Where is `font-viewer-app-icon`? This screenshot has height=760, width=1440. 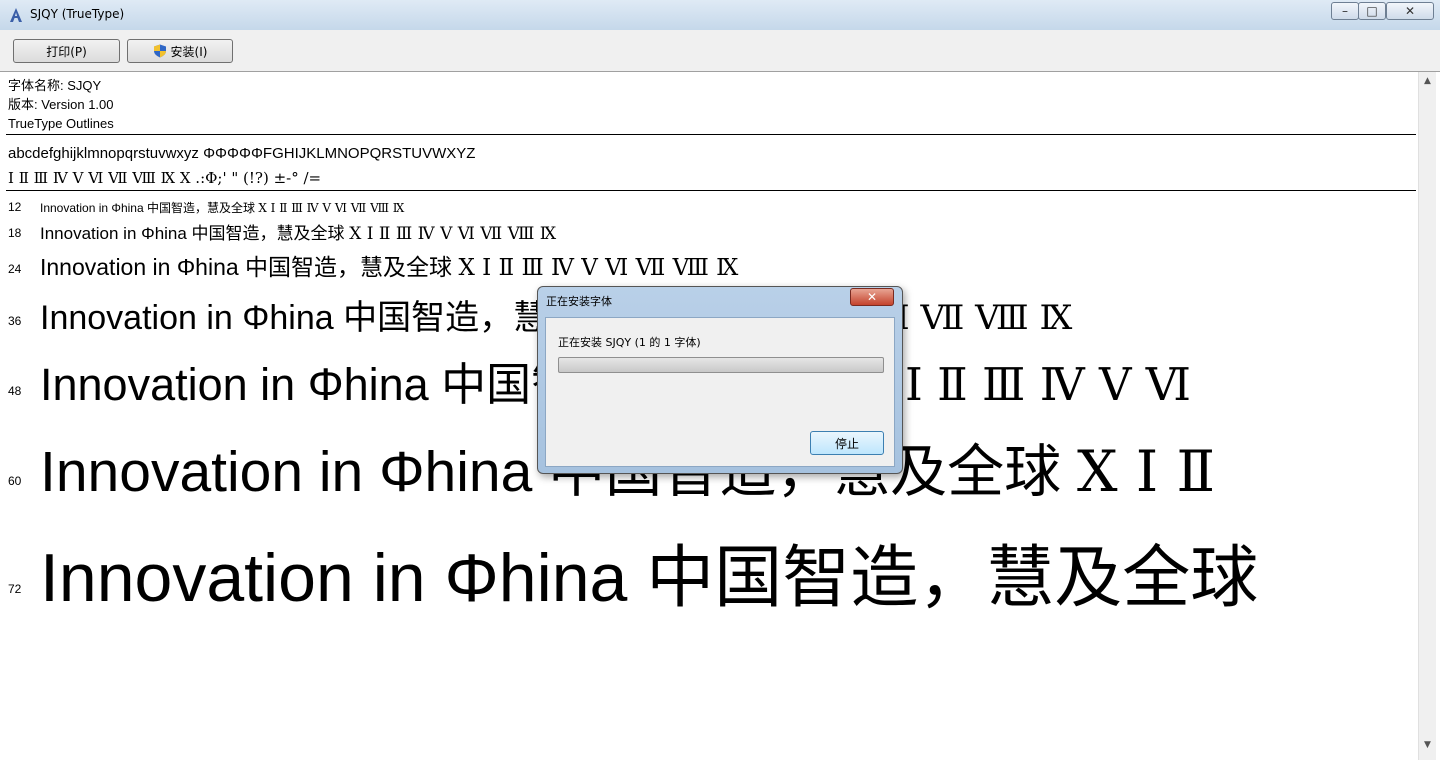
font-viewer-app-icon is located at coordinates (16, 15).